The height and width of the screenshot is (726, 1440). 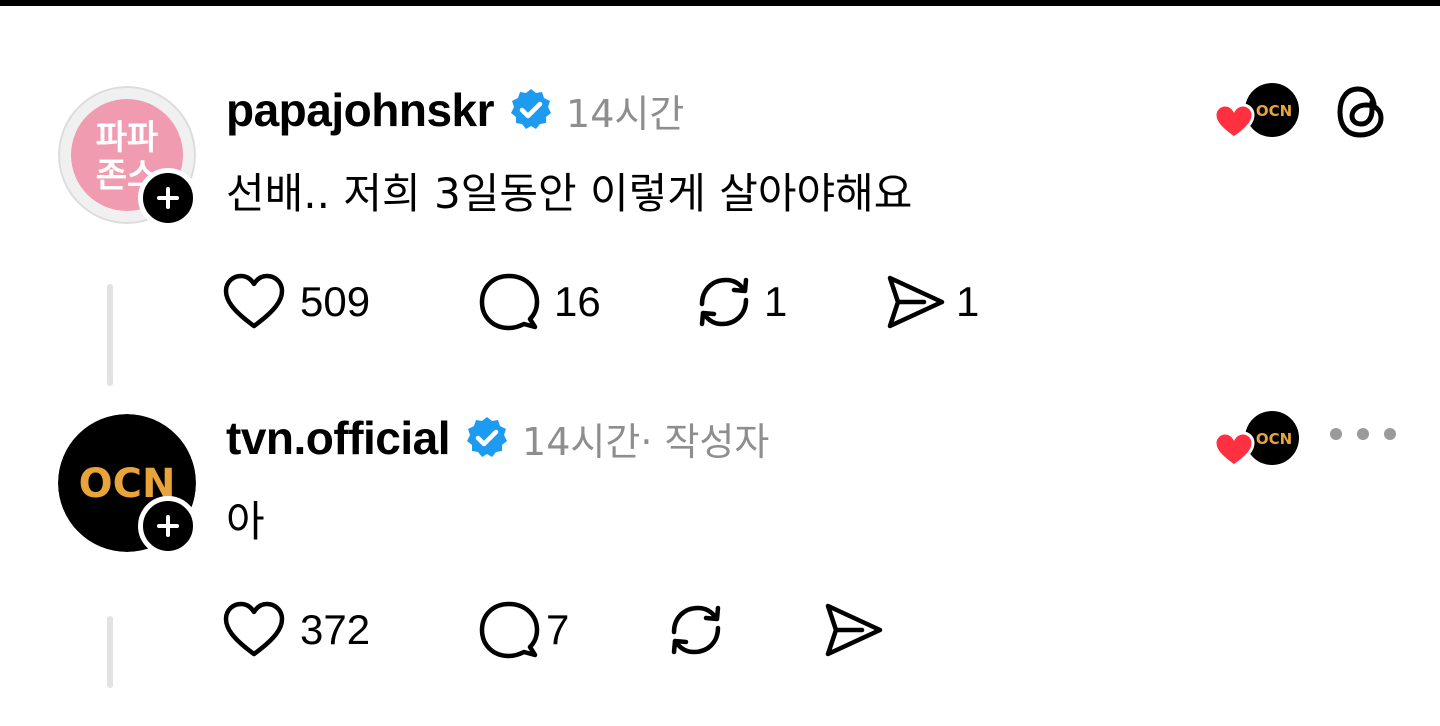 I want to click on repost-button: 1, so click(x=739, y=302).